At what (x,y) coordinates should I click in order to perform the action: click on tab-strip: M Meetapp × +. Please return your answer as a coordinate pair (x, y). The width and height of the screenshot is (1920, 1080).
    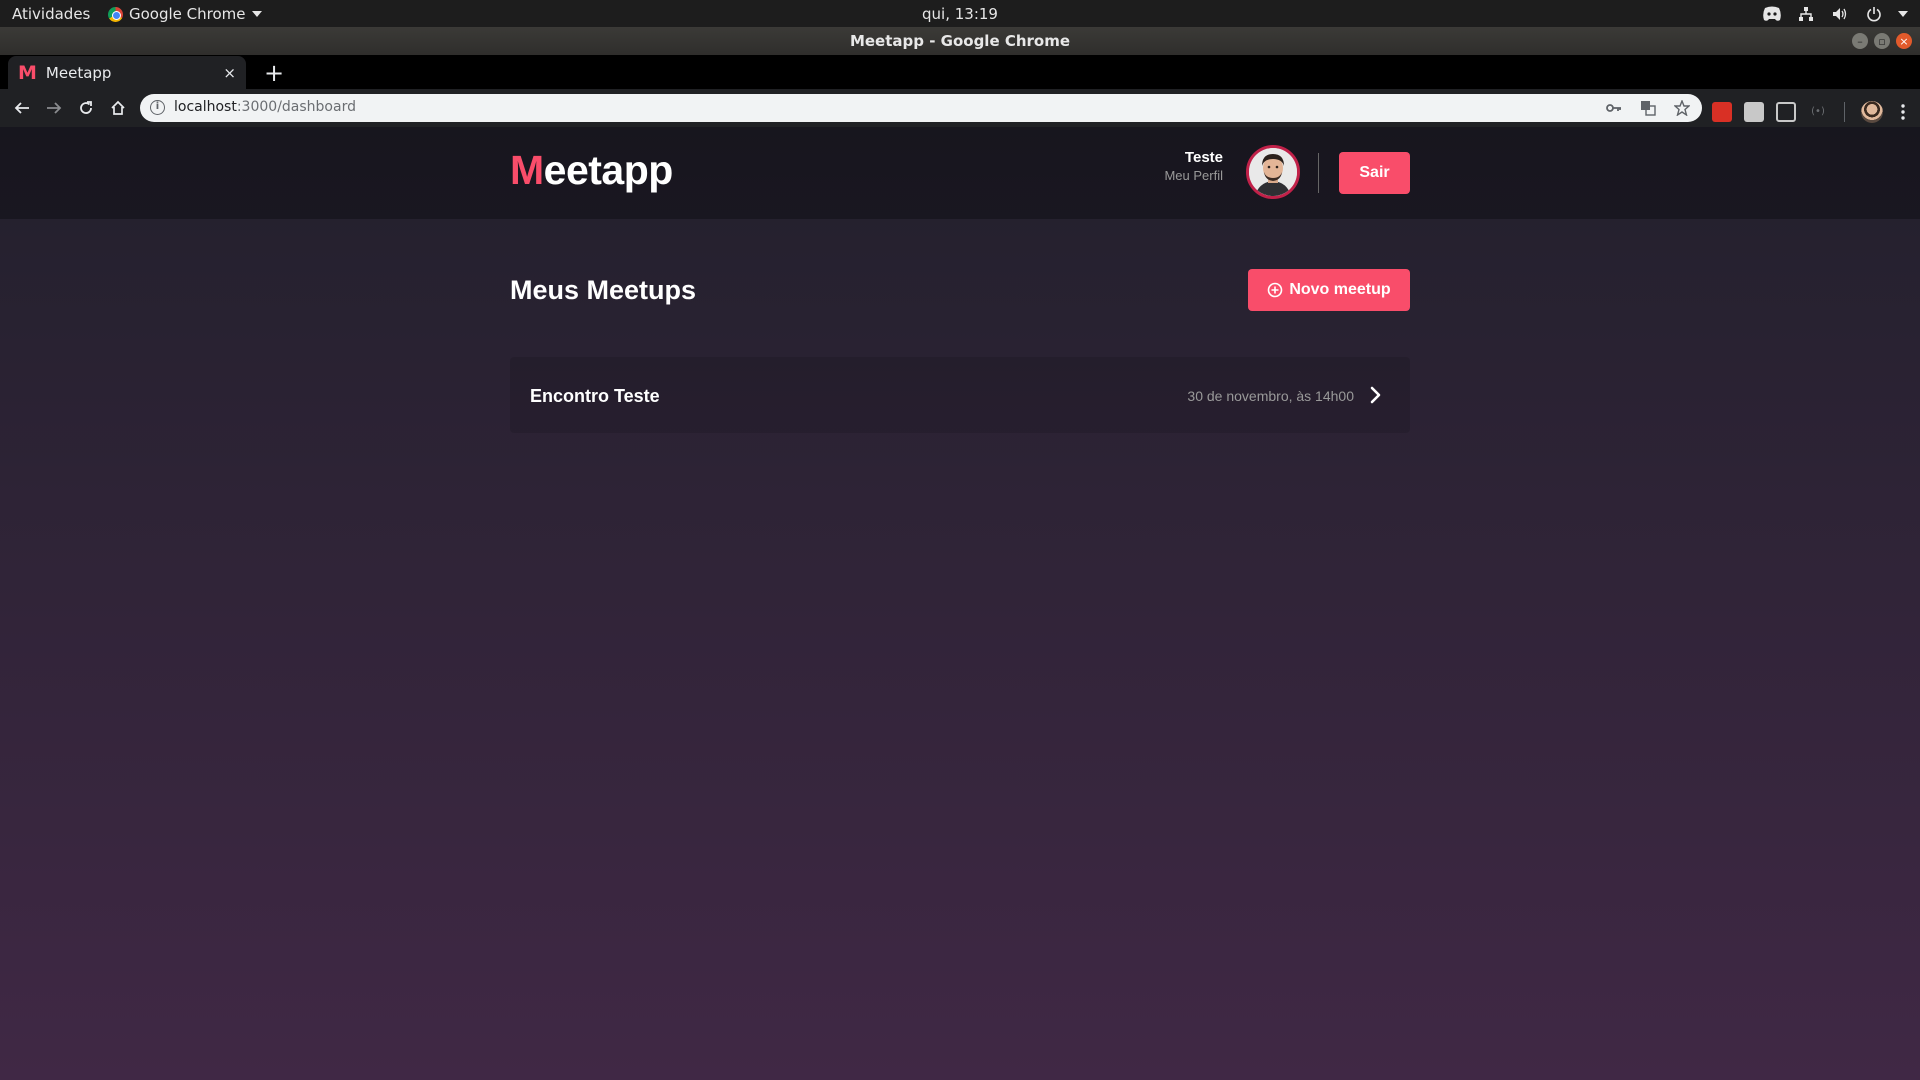
    Looking at the image, I should click on (960, 72).